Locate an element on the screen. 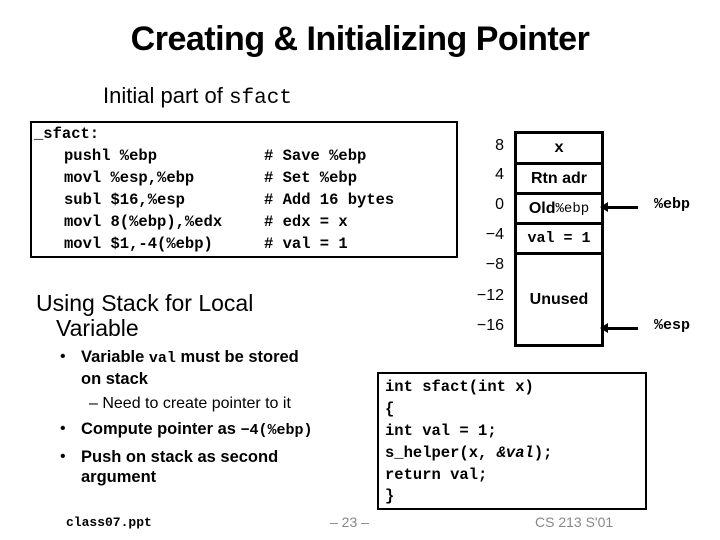 The image size is (720, 540). asm-comment: # Add 16 bytes is located at coordinates (329, 200).